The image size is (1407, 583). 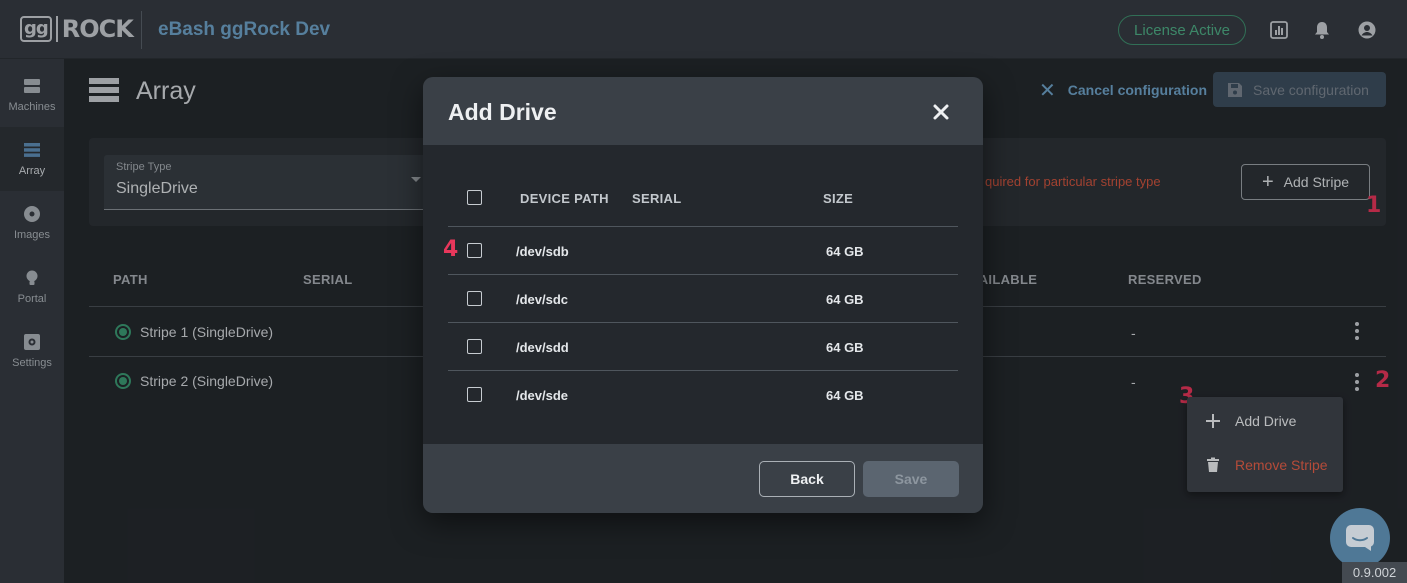 I want to click on dialog-title: Add Drive, so click(x=502, y=112).